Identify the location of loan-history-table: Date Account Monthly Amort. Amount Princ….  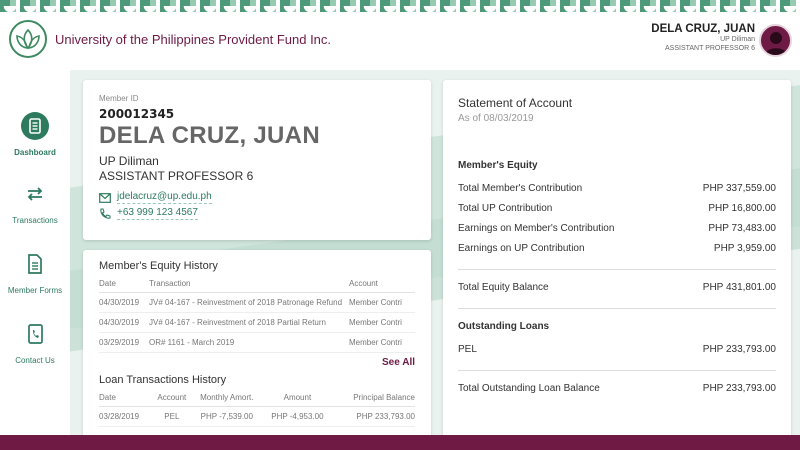
(257, 406).